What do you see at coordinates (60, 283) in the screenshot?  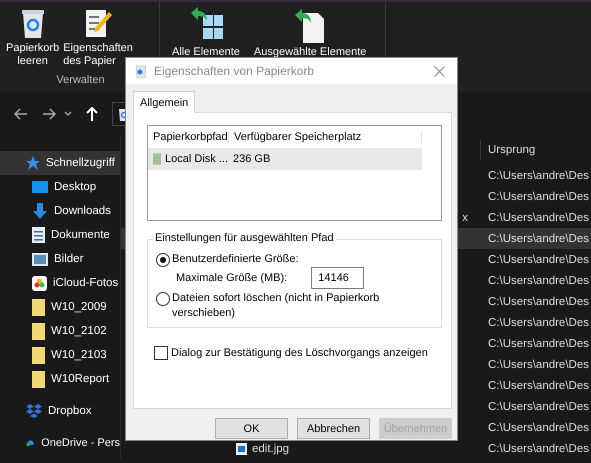 I see `sidebar-item: iCloud-Fotos` at bounding box center [60, 283].